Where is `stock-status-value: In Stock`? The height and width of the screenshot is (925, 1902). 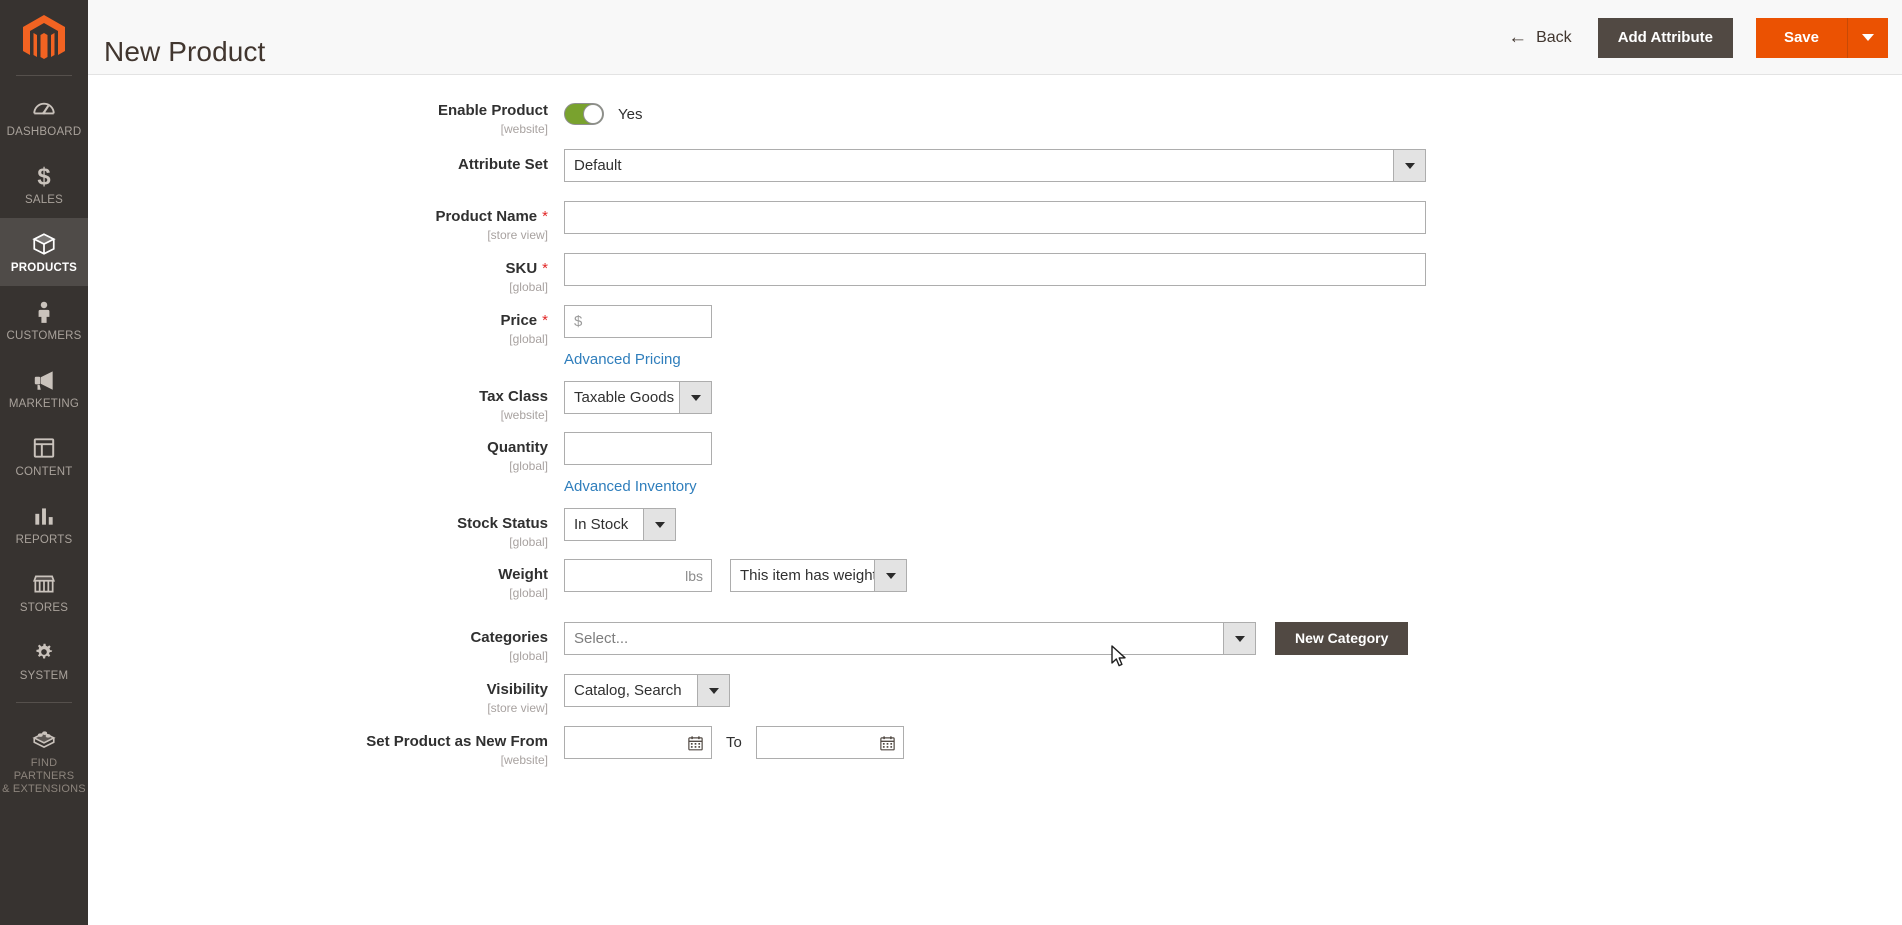
stock-status-value: In Stock is located at coordinates (601, 524).